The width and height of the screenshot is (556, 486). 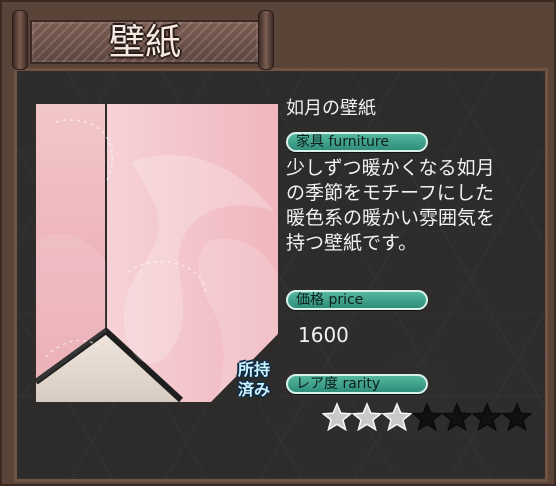 I want to click on rarity-pill: レア度 rarity, so click(x=357, y=384).